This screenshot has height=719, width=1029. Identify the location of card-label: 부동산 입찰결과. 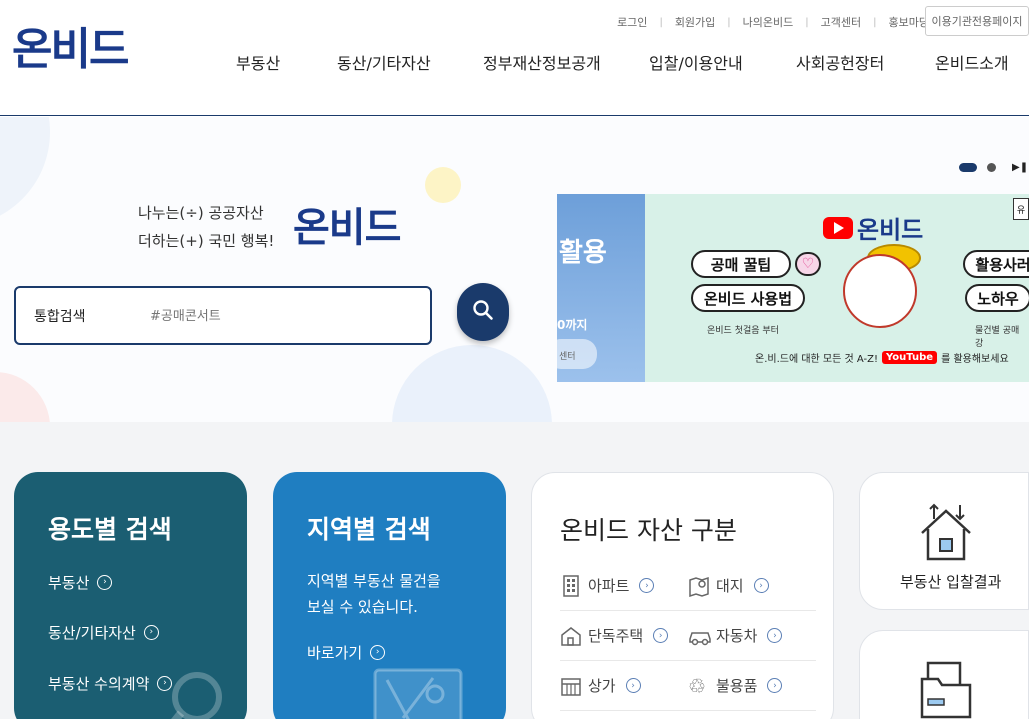
(951, 582).